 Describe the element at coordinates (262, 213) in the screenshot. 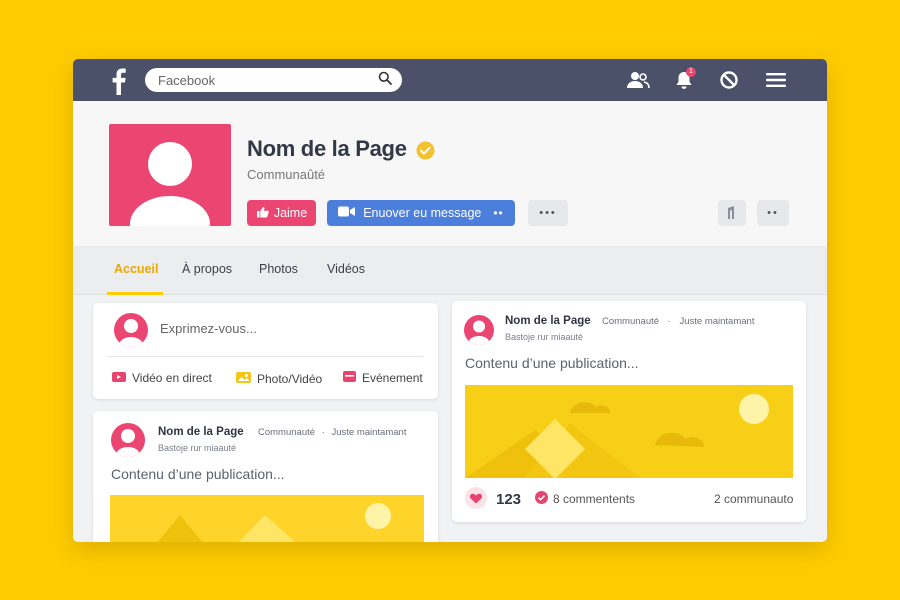

I see `like-icon` at that location.